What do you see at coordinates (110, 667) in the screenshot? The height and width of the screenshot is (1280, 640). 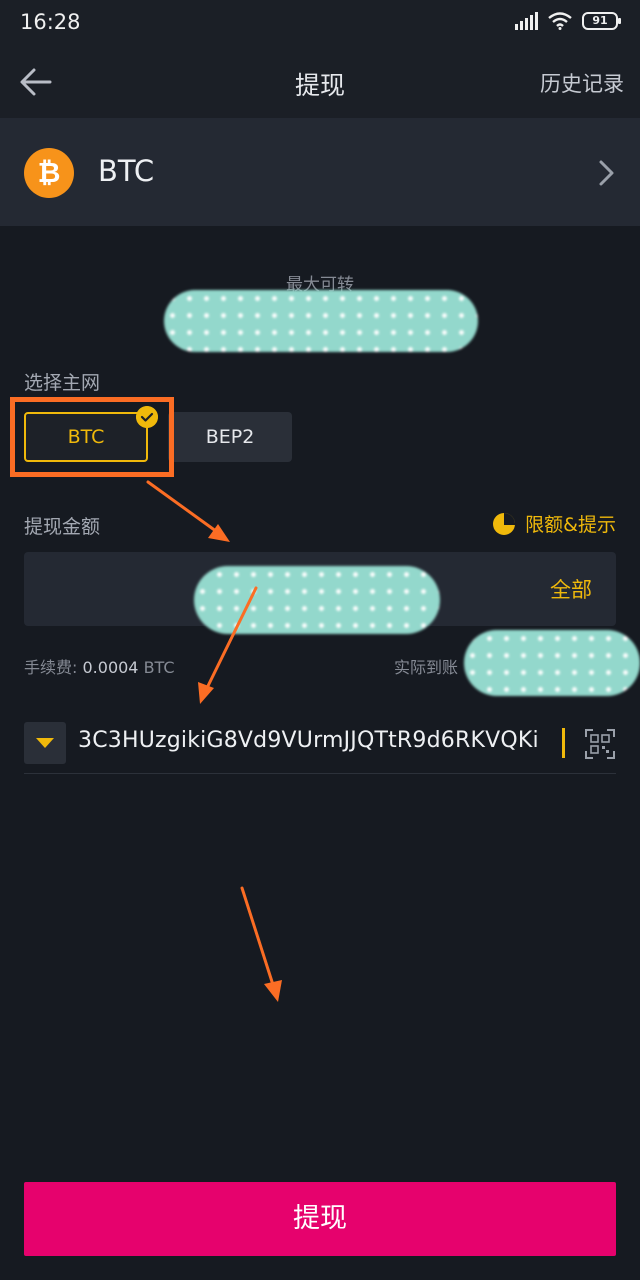 I see `fee-value: 0.0004` at bounding box center [110, 667].